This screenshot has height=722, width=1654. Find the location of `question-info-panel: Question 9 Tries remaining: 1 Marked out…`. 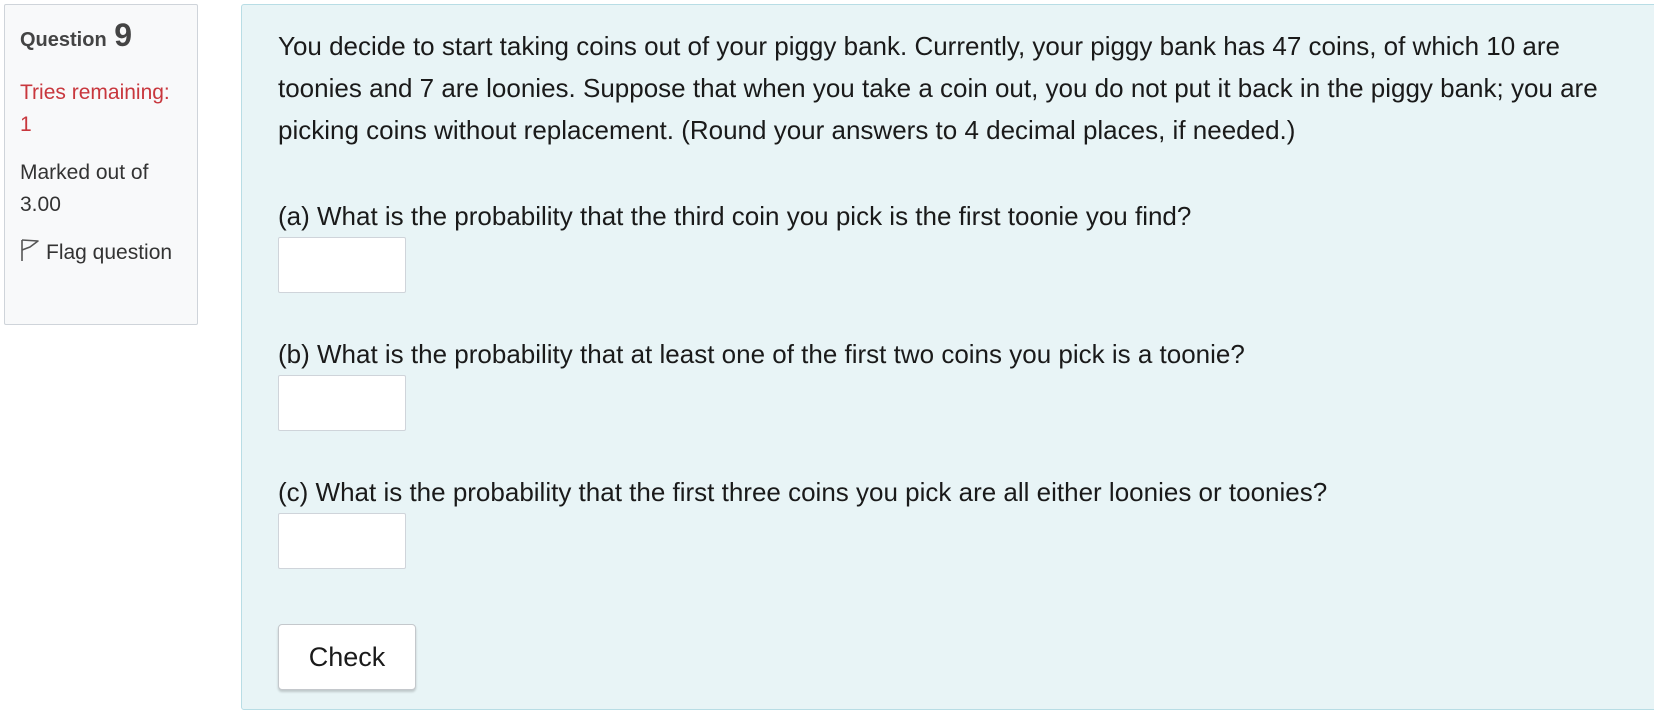

question-info-panel: Question 9 Tries remaining: 1 Marked out… is located at coordinates (101, 164).